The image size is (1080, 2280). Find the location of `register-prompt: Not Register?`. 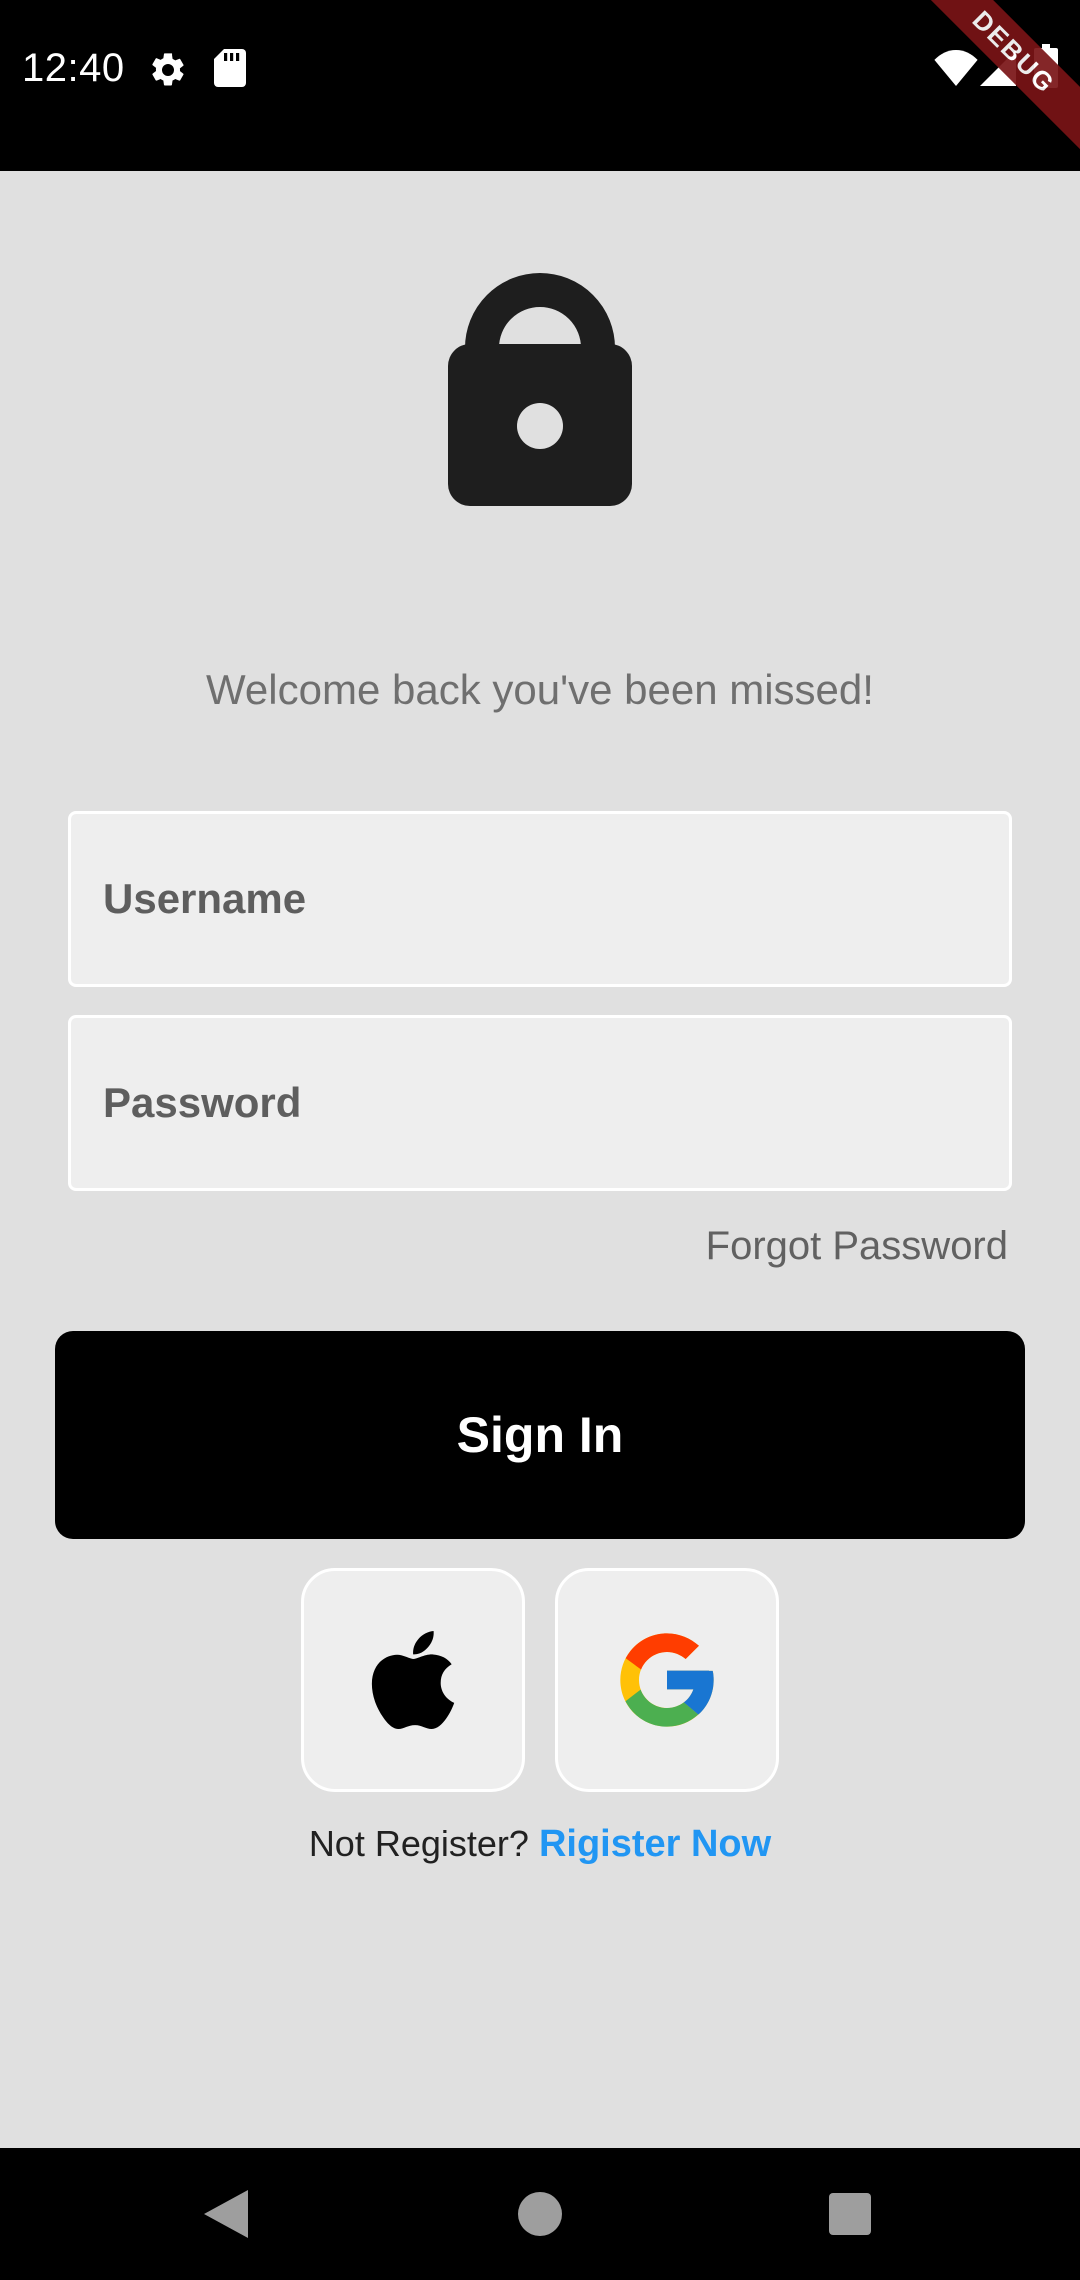

register-prompt: Not Register? is located at coordinates (418, 1843).